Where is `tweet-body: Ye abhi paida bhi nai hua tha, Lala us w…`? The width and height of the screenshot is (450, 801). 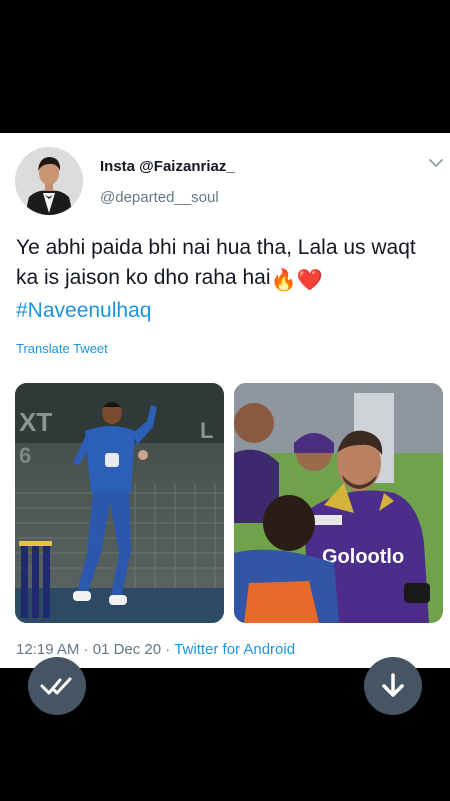
tweet-body: Ye abhi paida bhi nai hua tha, Lala us w… is located at coordinates (216, 262).